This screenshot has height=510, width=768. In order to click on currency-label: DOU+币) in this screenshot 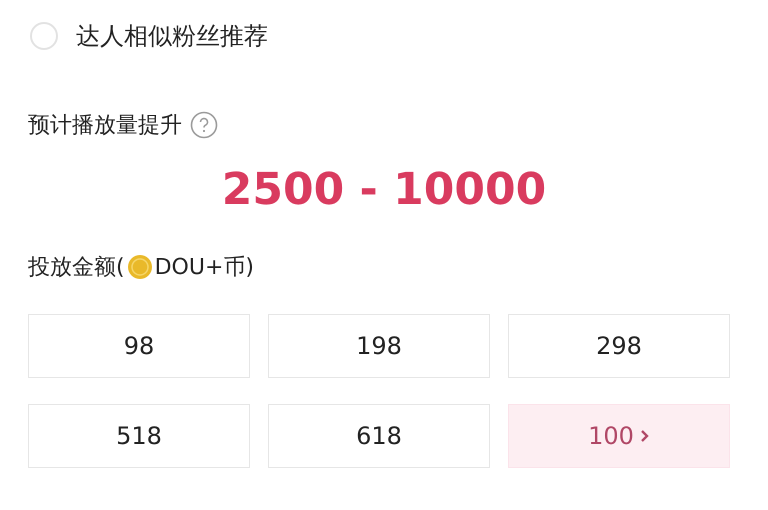, I will do `click(204, 268)`.